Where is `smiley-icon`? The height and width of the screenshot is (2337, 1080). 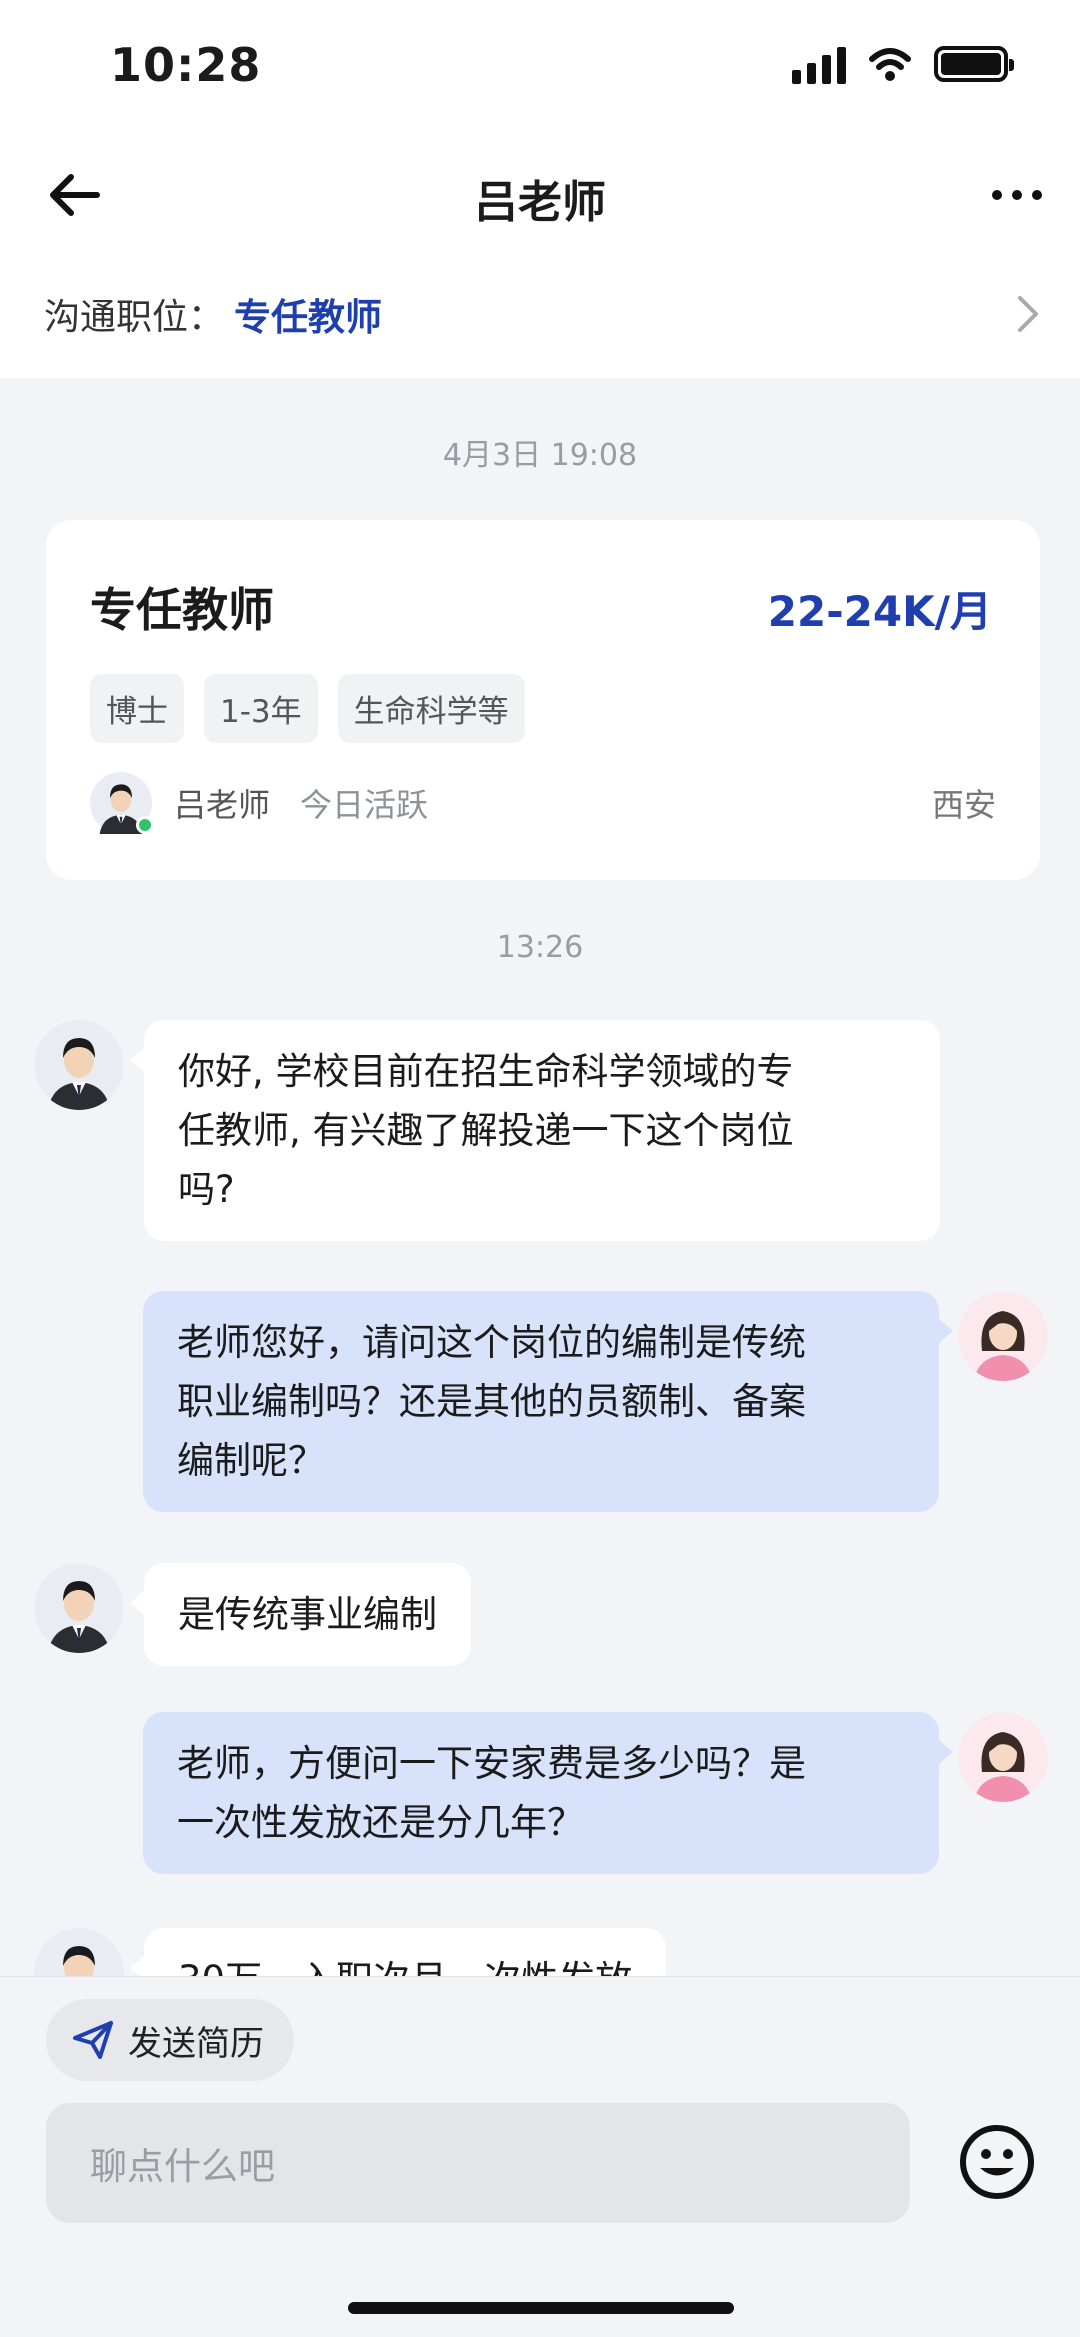 smiley-icon is located at coordinates (997, 2162).